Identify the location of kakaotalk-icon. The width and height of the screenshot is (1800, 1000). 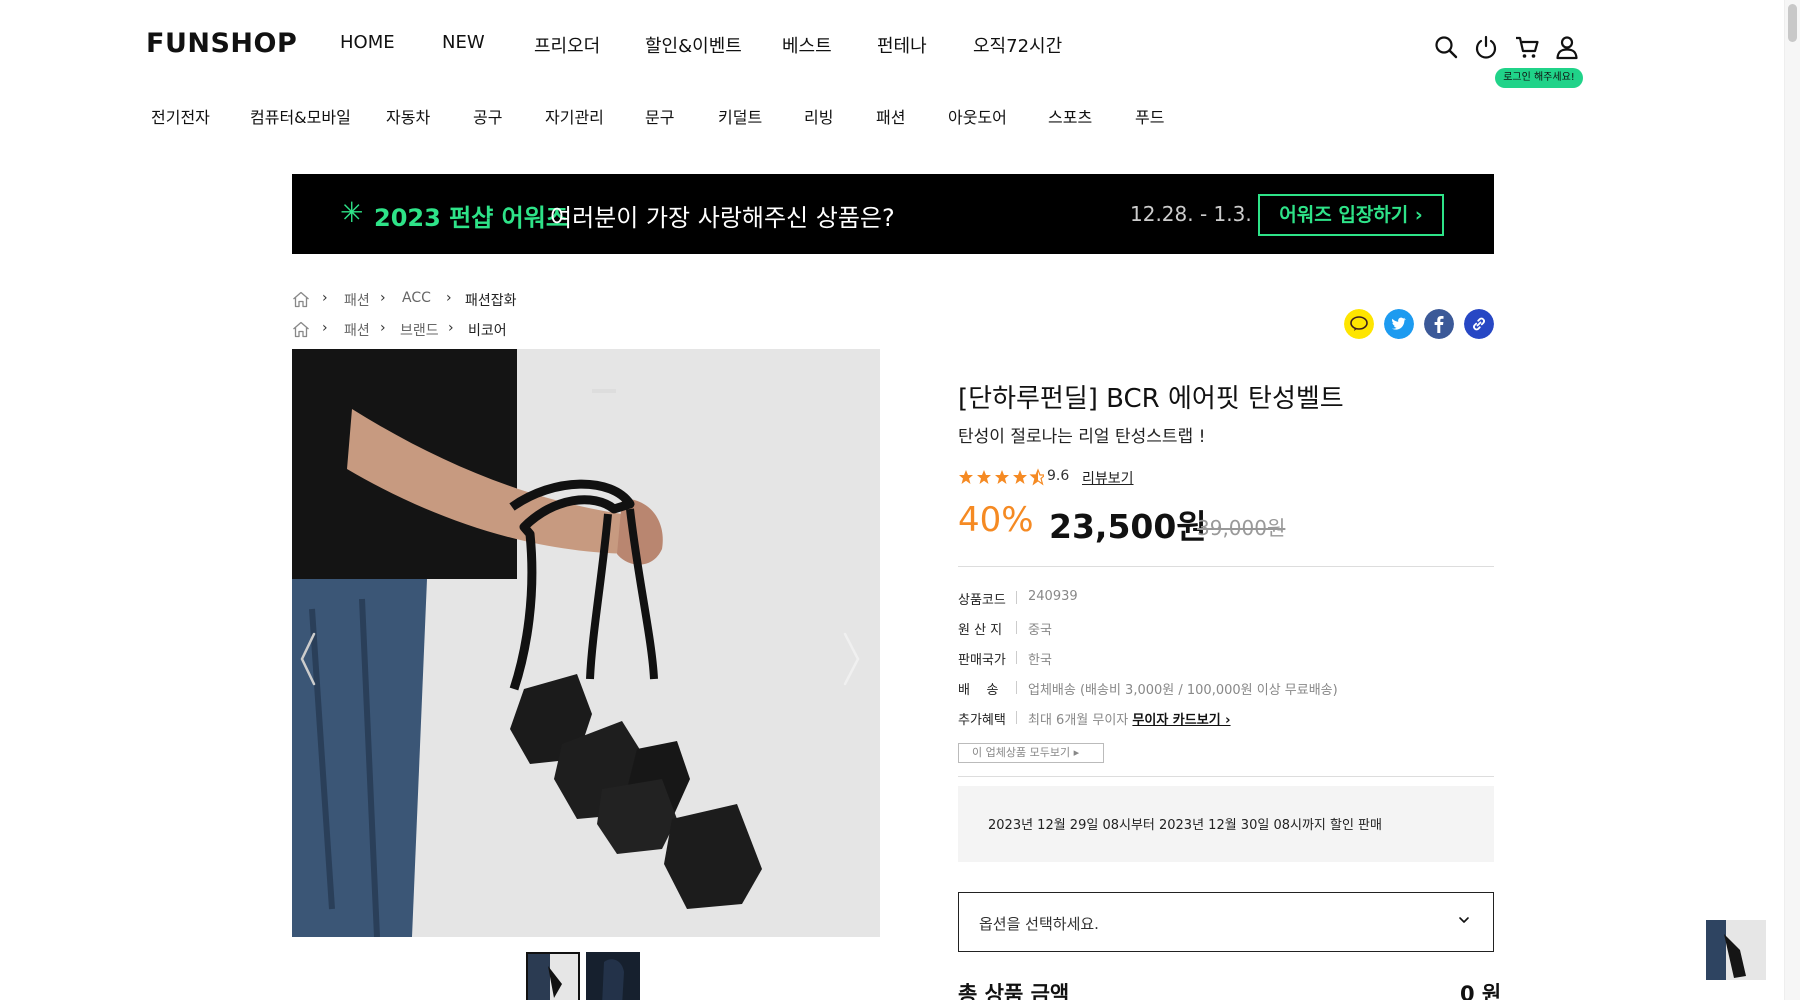
(1359, 324).